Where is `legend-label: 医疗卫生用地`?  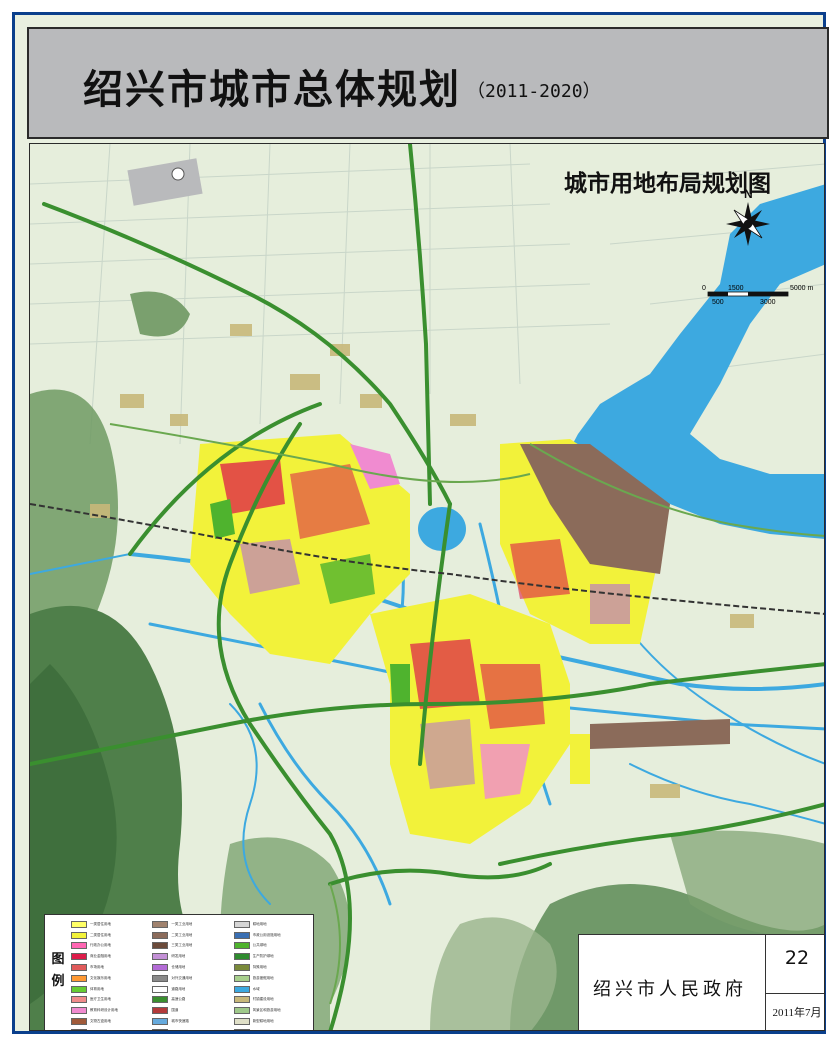 legend-label: 医疗卫生用地 is located at coordinates (100, 999).